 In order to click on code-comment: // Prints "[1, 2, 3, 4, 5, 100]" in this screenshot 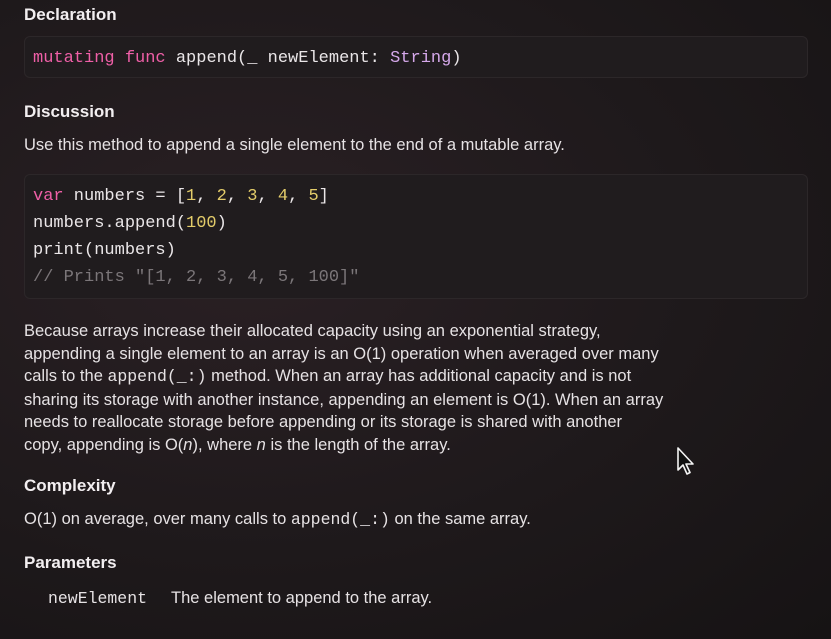, I will do `click(196, 277)`.